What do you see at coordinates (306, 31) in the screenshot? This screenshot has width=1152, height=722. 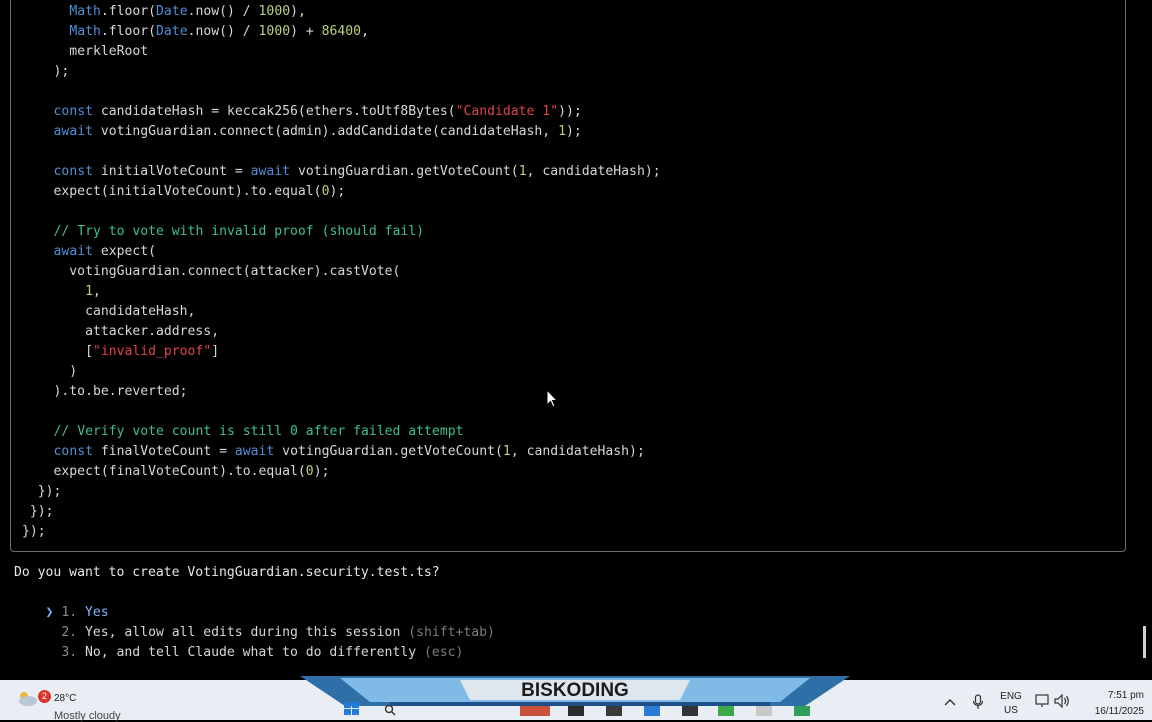 I see `code-token: ) +` at bounding box center [306, 31].